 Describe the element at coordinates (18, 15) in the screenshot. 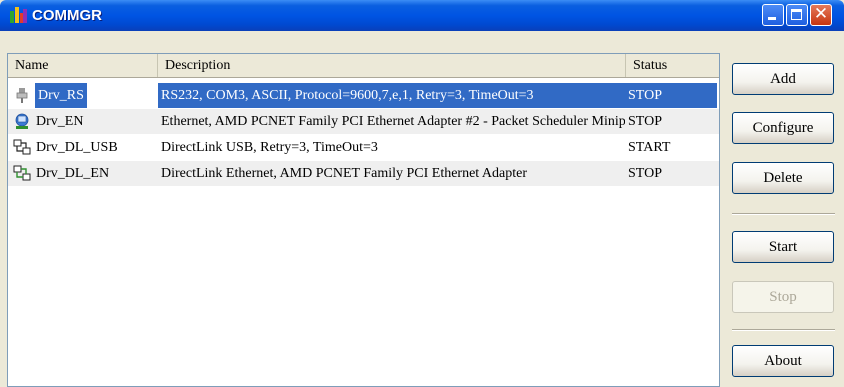

I see `commgr-app-icon` at that location.